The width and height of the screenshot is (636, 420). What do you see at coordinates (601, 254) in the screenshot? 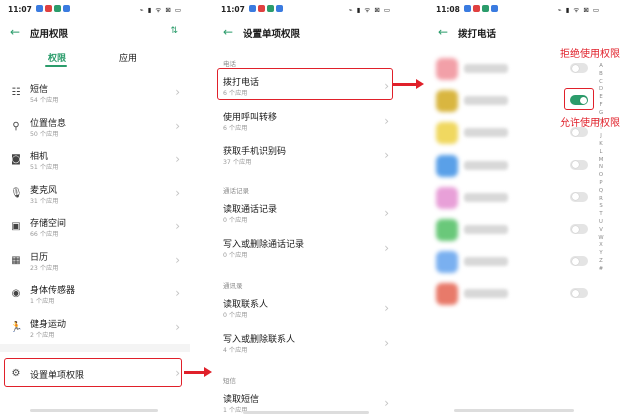
I see `alphabet-letter: Y` at bounding box center [601, 254].